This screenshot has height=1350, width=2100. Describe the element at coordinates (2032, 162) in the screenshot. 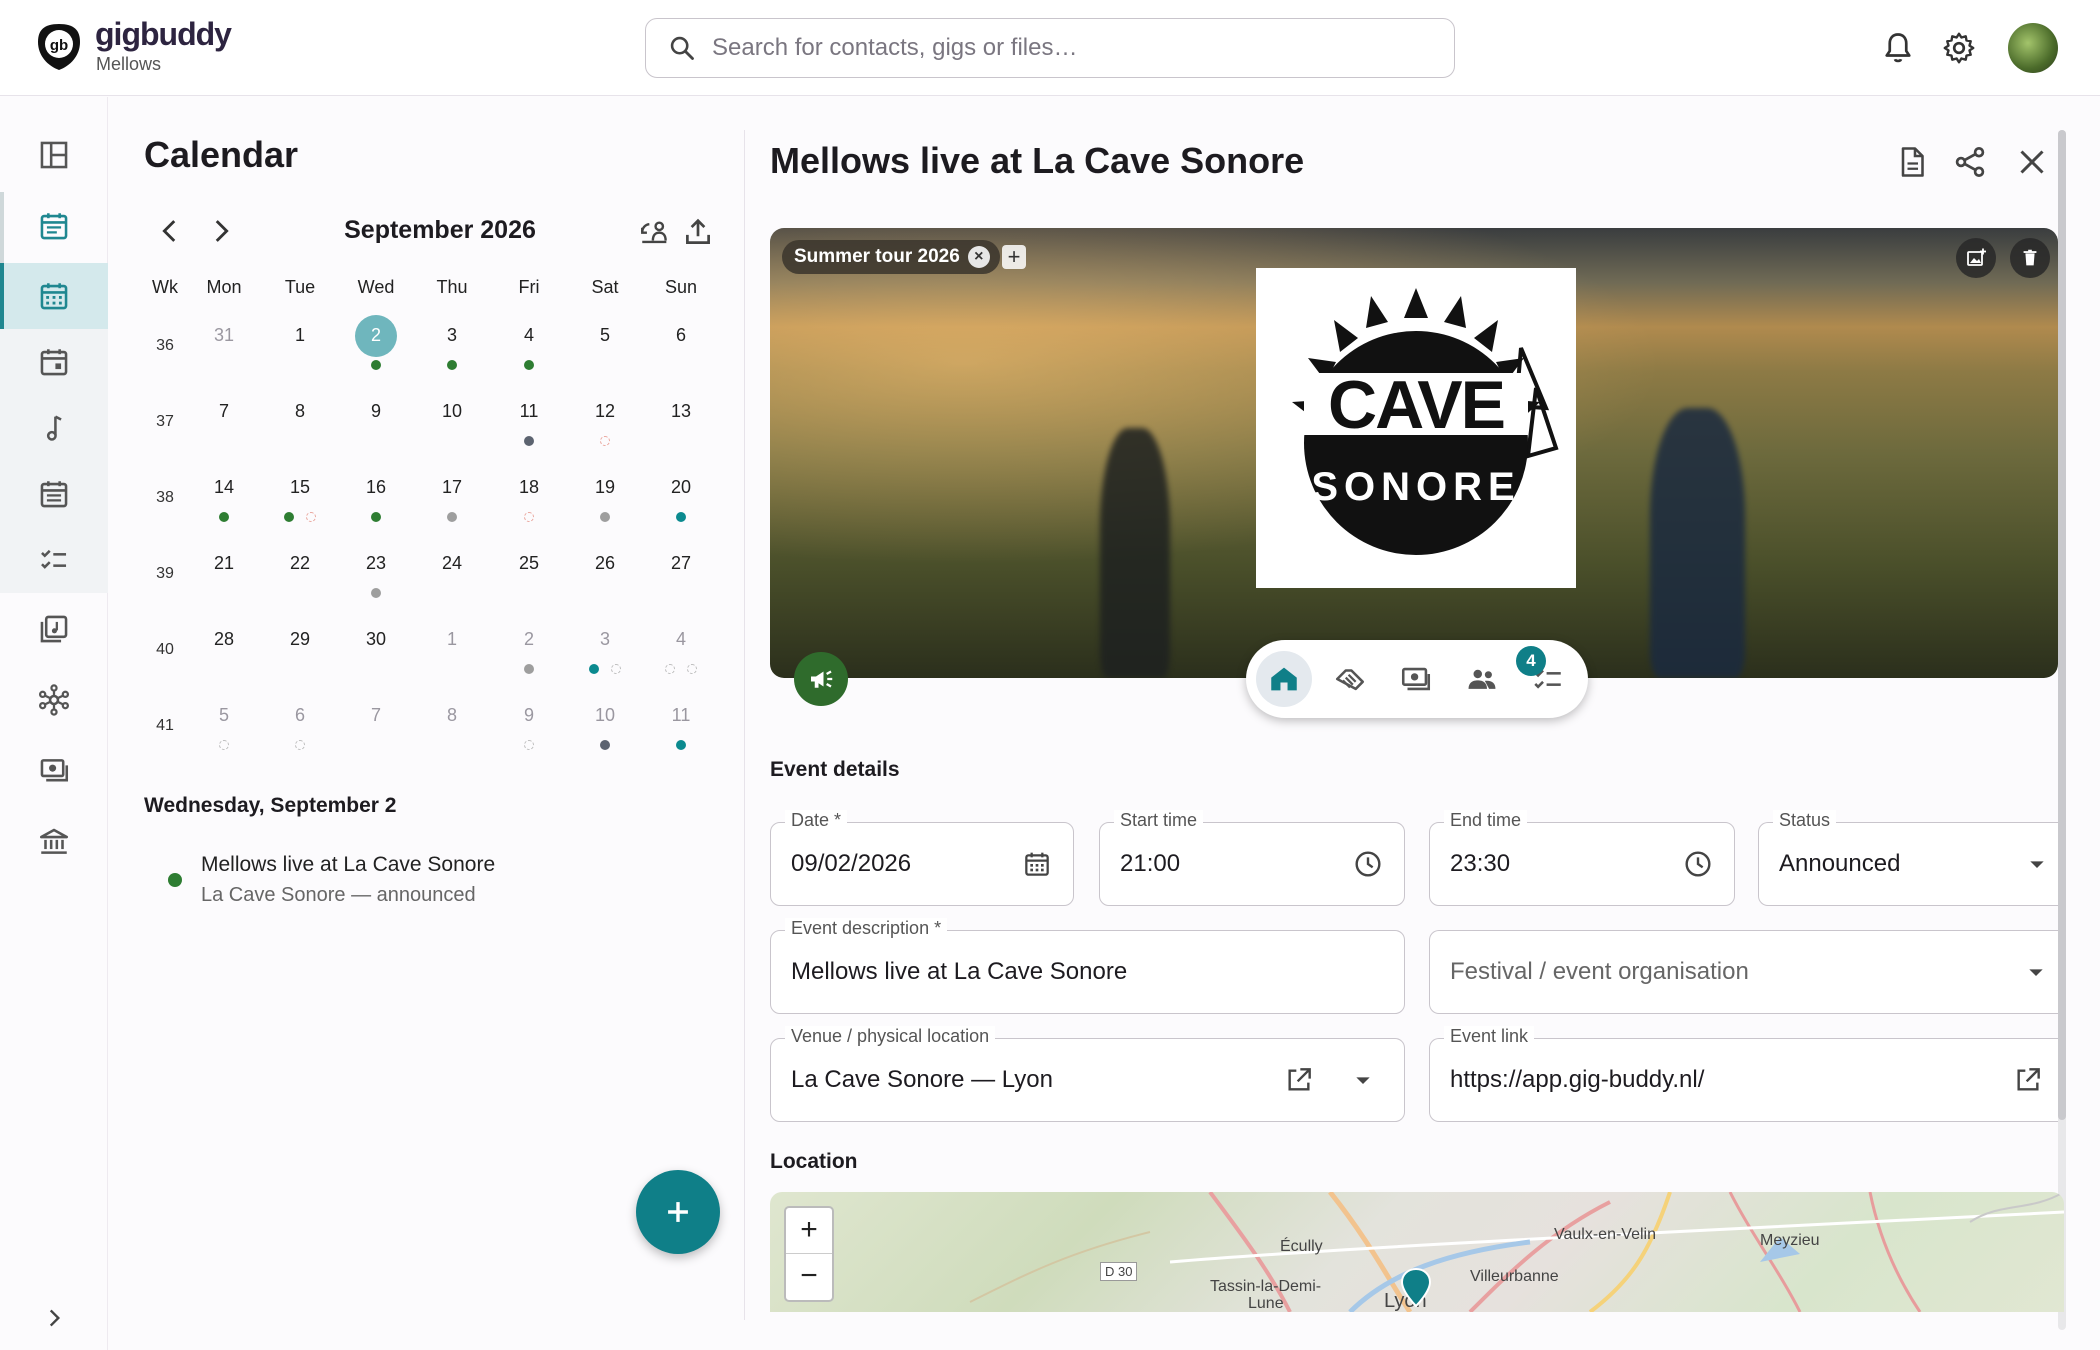

I see `close-icon` at that location.